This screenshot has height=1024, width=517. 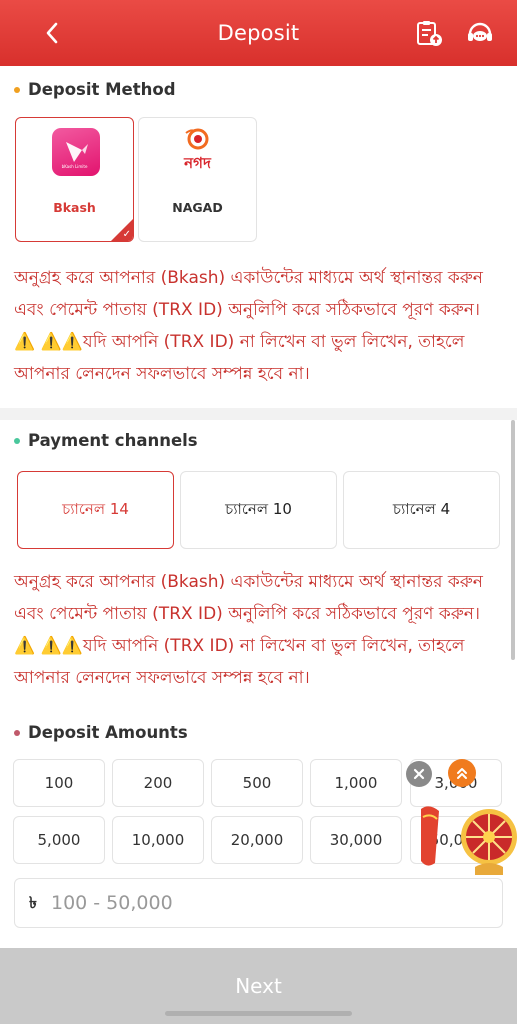 What do you see at coordinates (258, 510) in the screenshot?
I see `channel-option: চ্যানেল 10` at bounding box center [258, 510].